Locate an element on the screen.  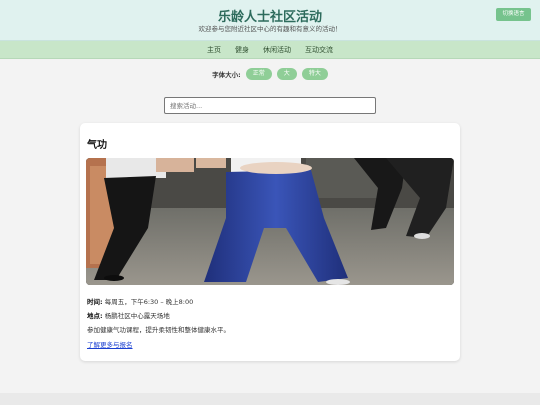
nav-item-home: 主页 is located at coordinates (214, 50).